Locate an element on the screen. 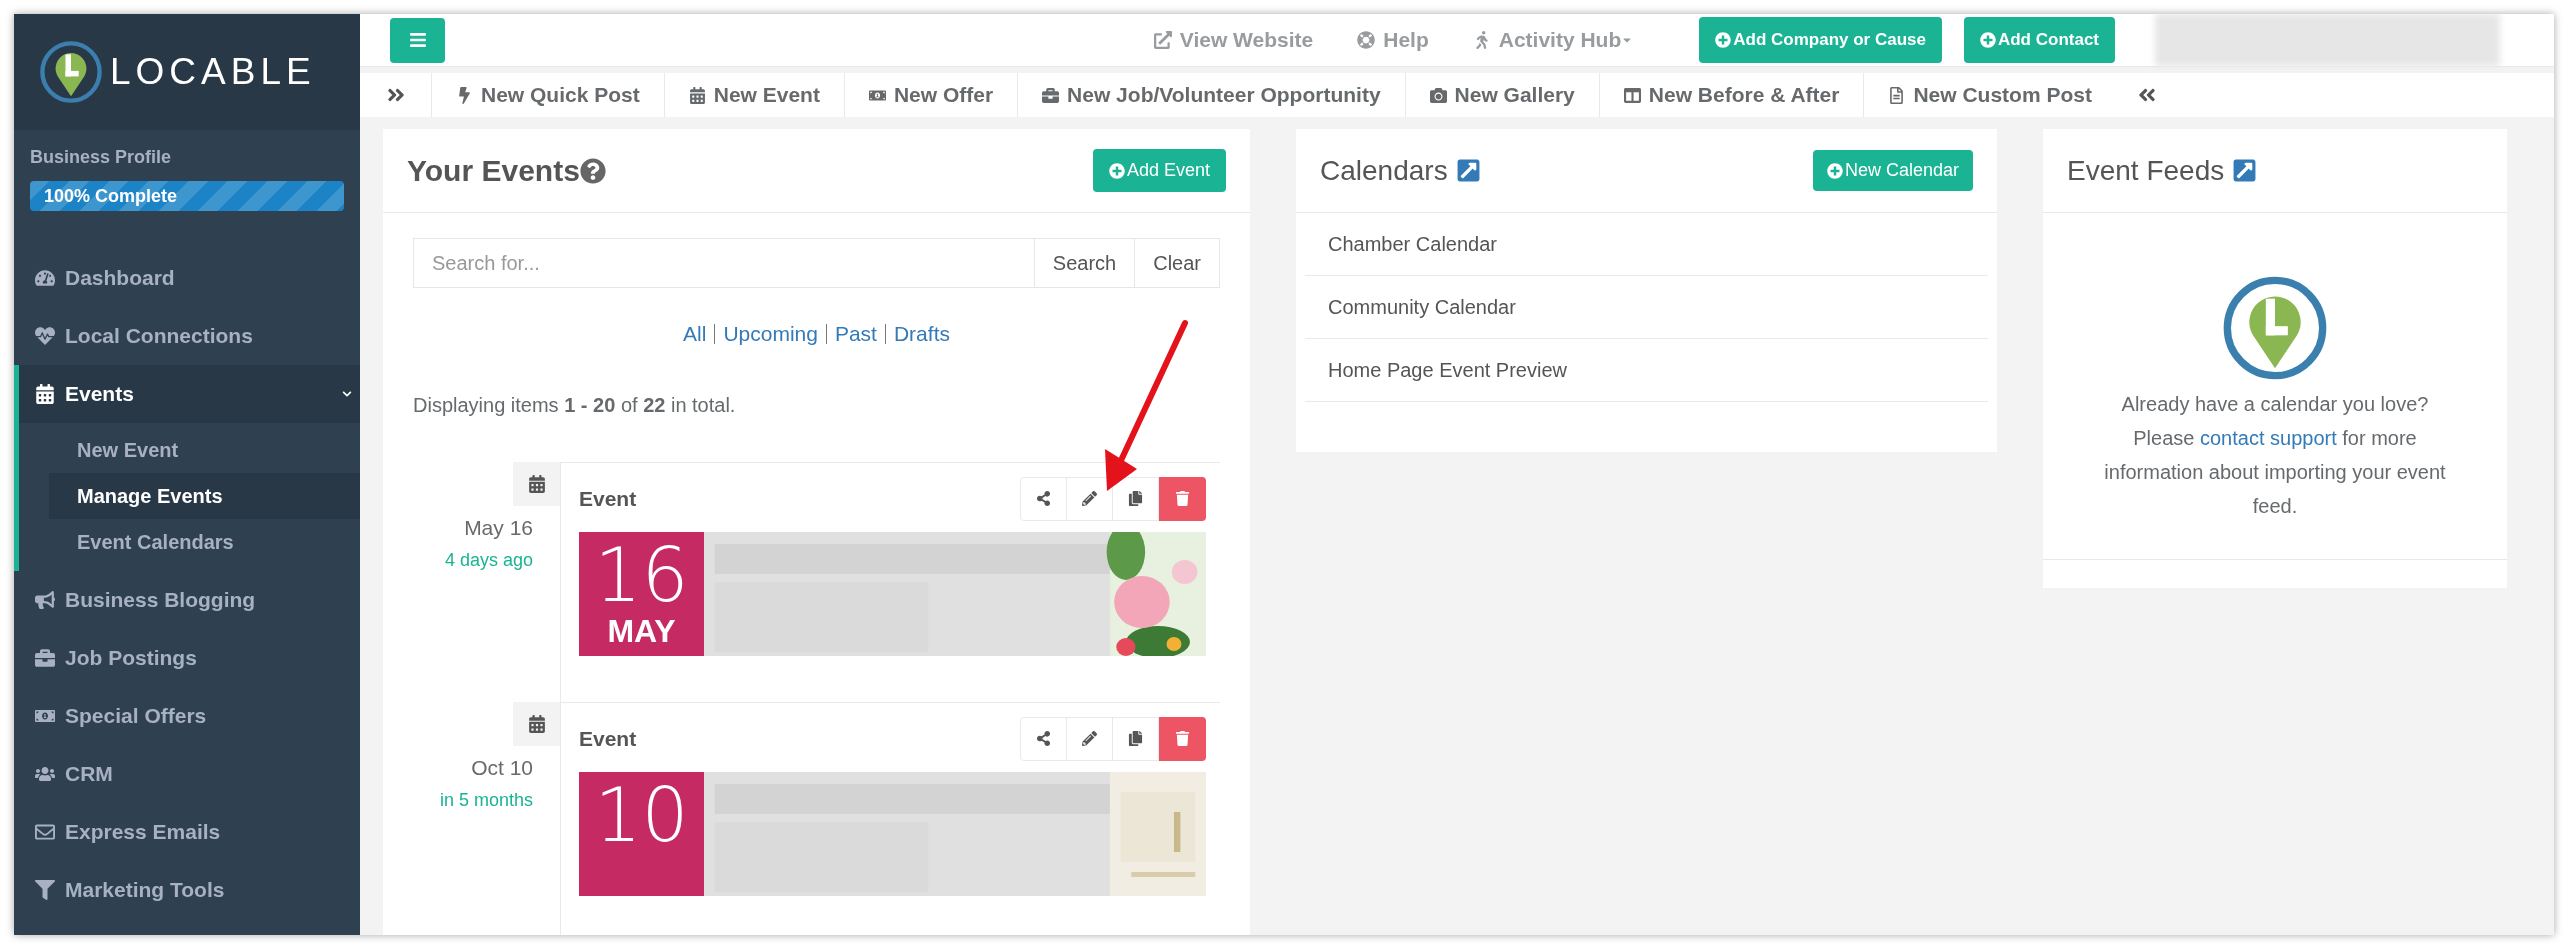 This screenshot has height=949, width=2568. panel-title: Calendars is located at coordinates (1384, 170).